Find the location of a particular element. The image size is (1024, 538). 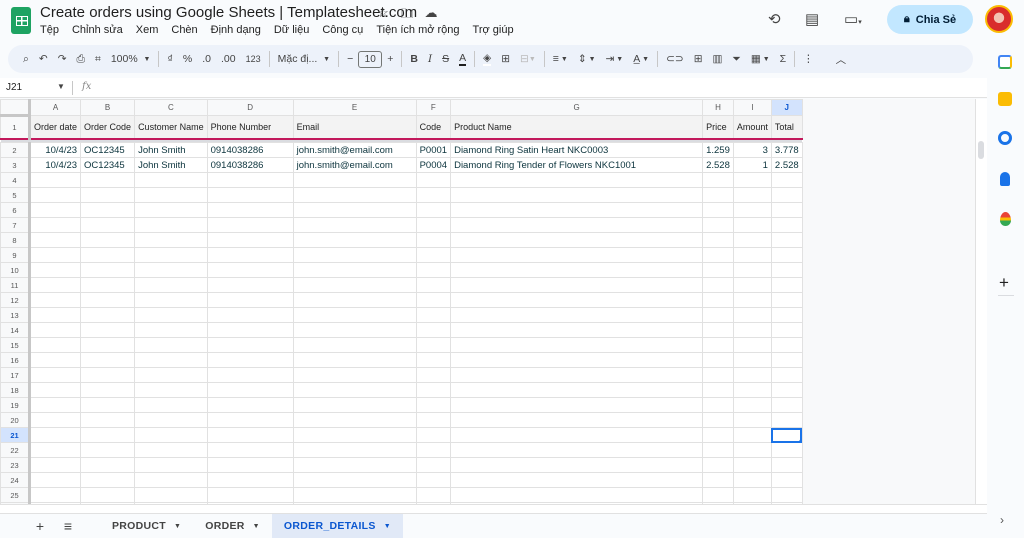

calendar-icon is located at coordinates (1005, 62).